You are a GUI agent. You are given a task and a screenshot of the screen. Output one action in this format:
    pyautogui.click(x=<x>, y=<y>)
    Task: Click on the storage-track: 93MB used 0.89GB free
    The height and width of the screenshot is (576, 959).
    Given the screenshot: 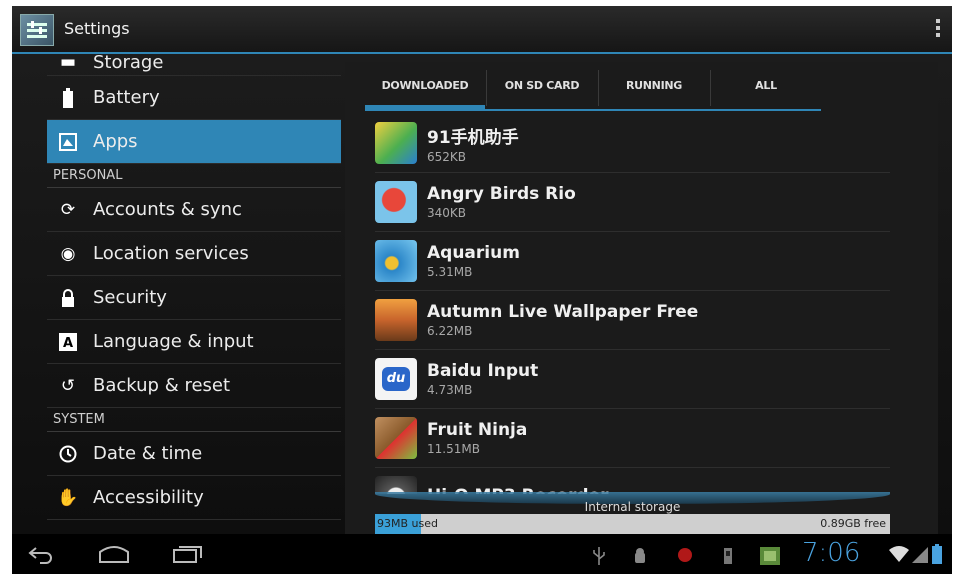 What is the action you would take?
    pyautogui.click(x=632, y=524)
    